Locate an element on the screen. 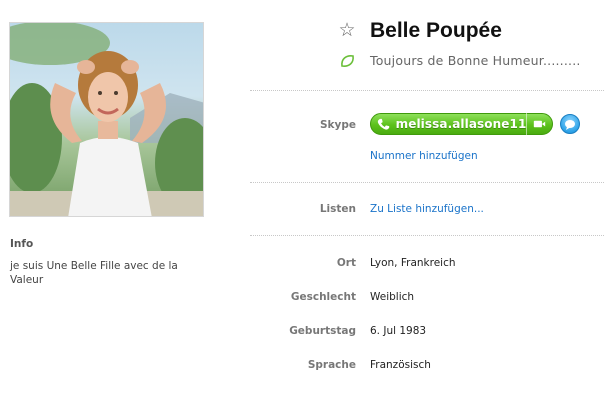 The height and width of the screenshot is (403, 604). video-camera-icon is located at coordinates (539, 124).